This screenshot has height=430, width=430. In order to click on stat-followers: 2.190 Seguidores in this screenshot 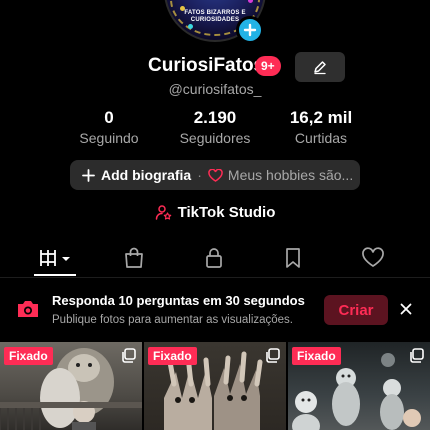, I will do `click(215, 127)`.